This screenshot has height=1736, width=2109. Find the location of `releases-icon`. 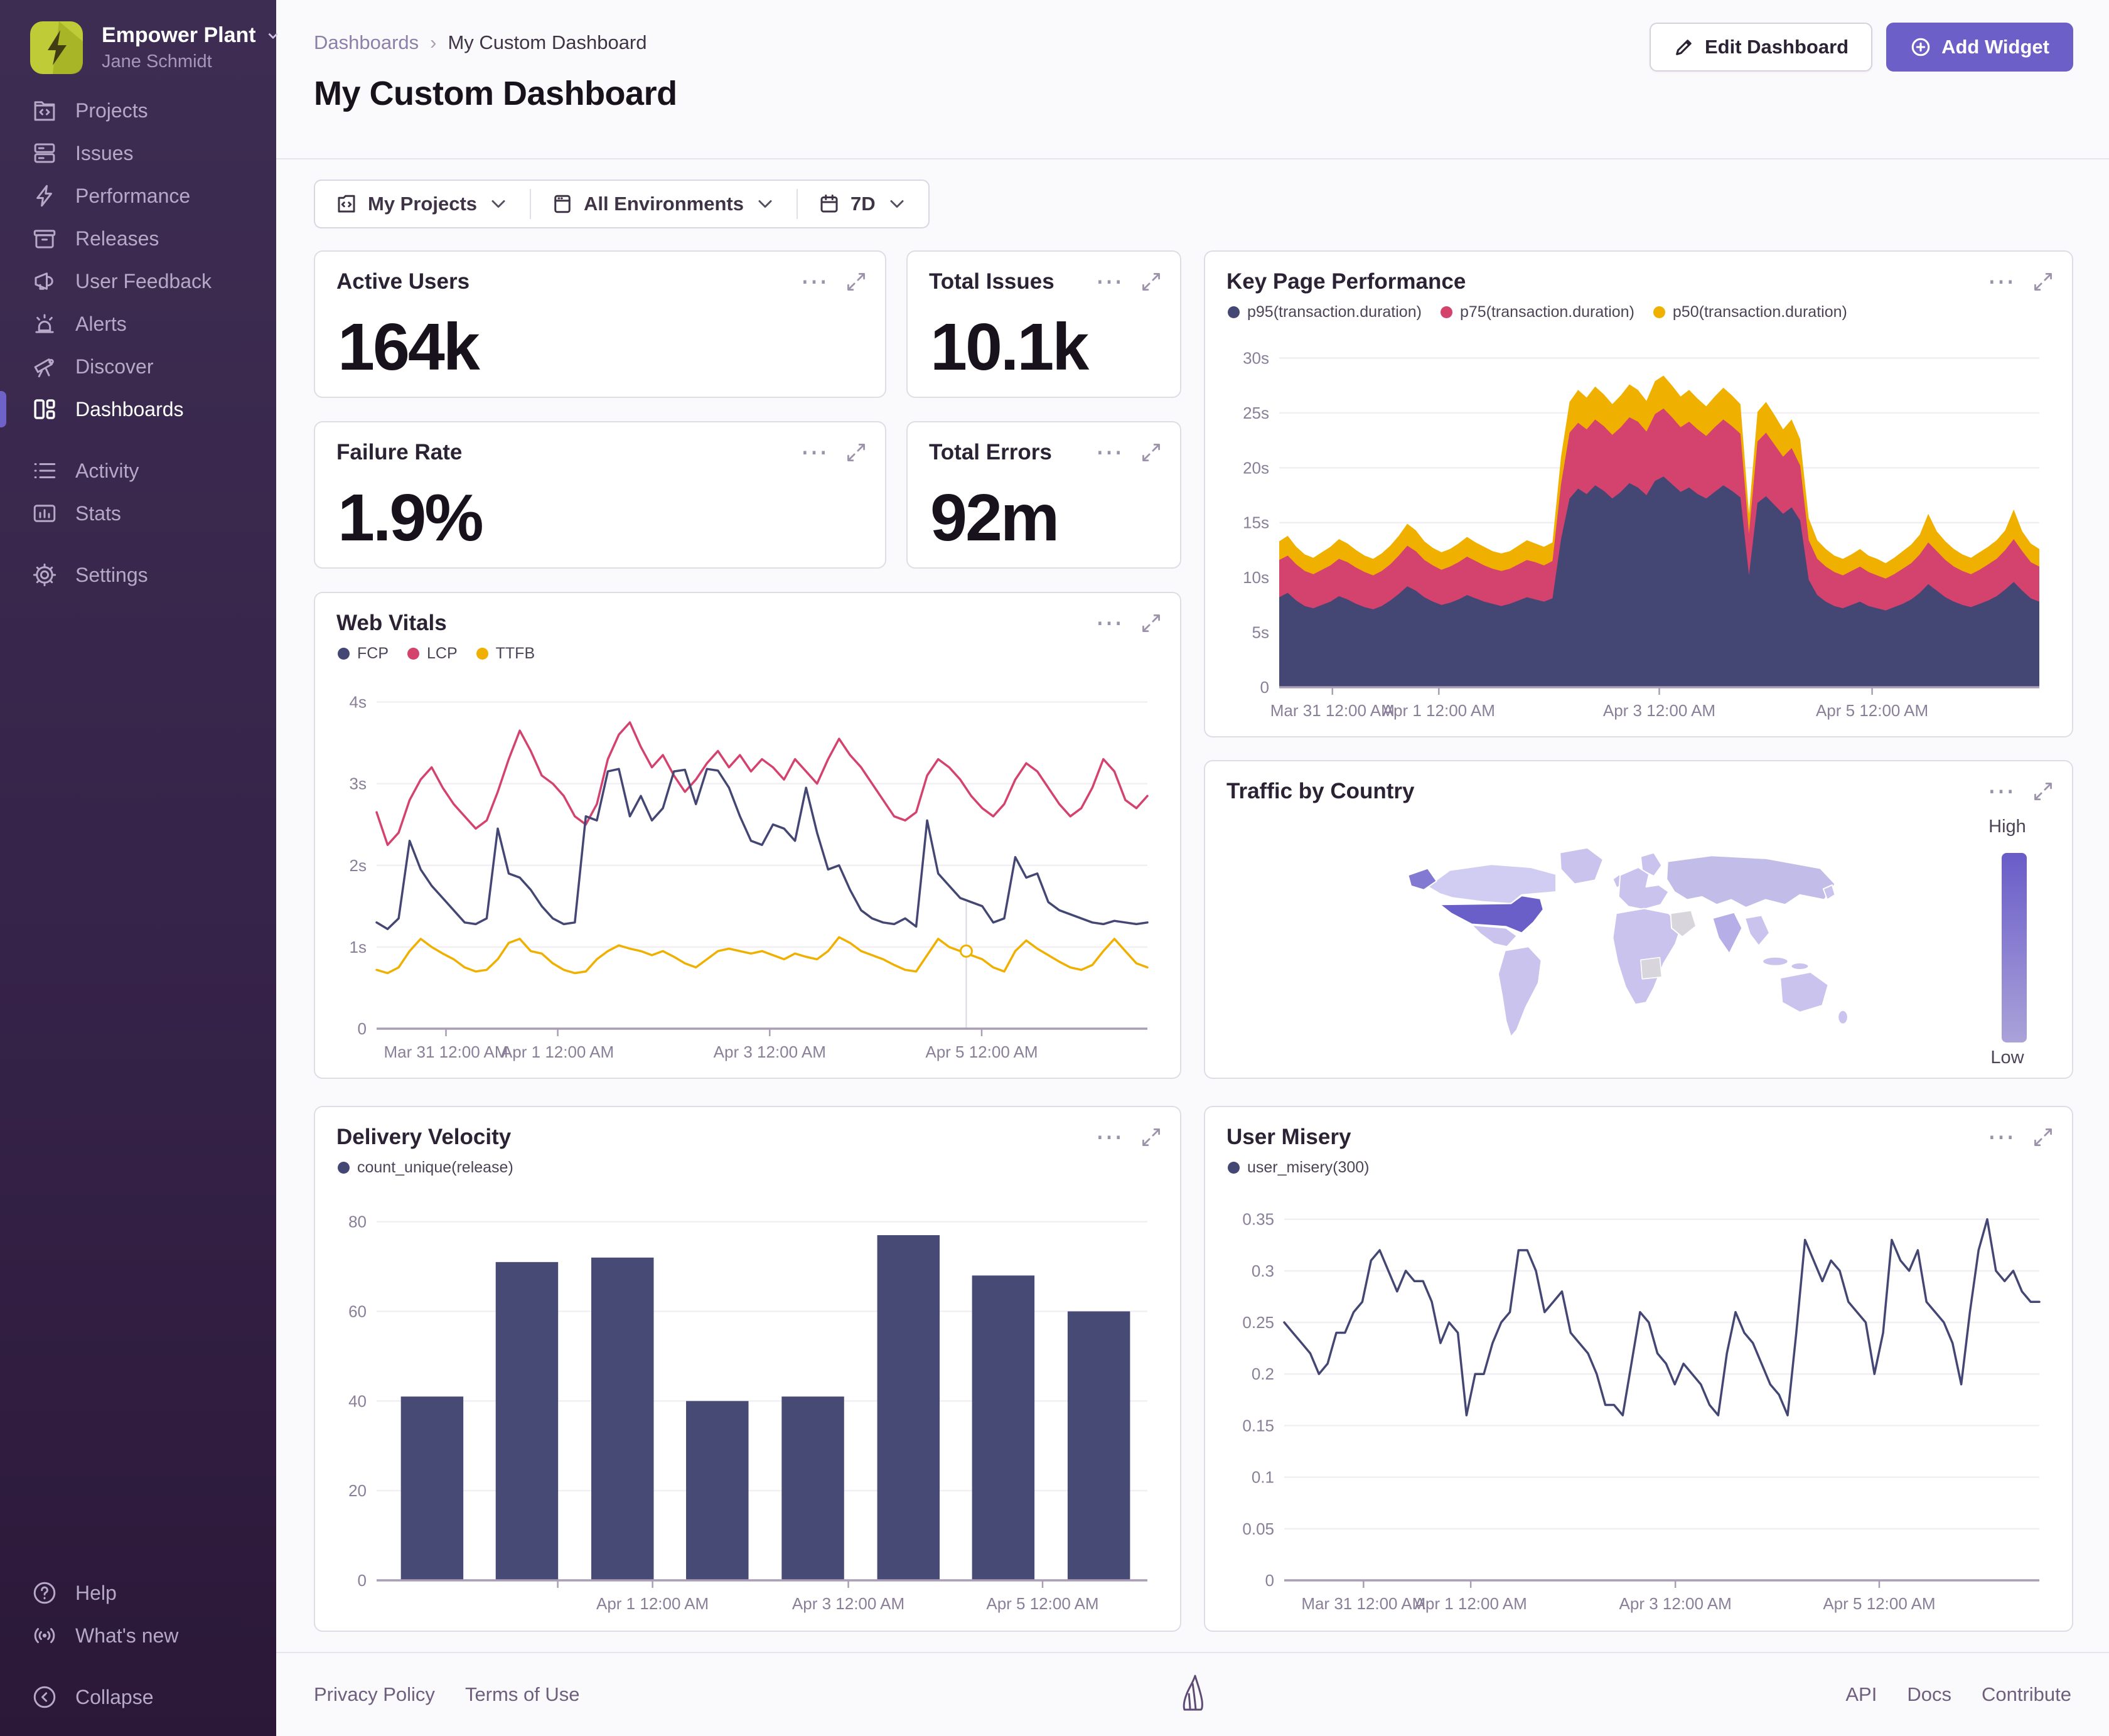

releases-icon is located at coordinates (44, 239).